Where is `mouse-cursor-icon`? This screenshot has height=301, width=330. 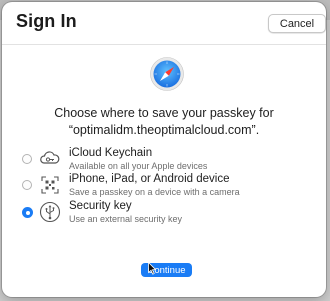 mouse-cursor-icon is located at coordinates (152, 268).